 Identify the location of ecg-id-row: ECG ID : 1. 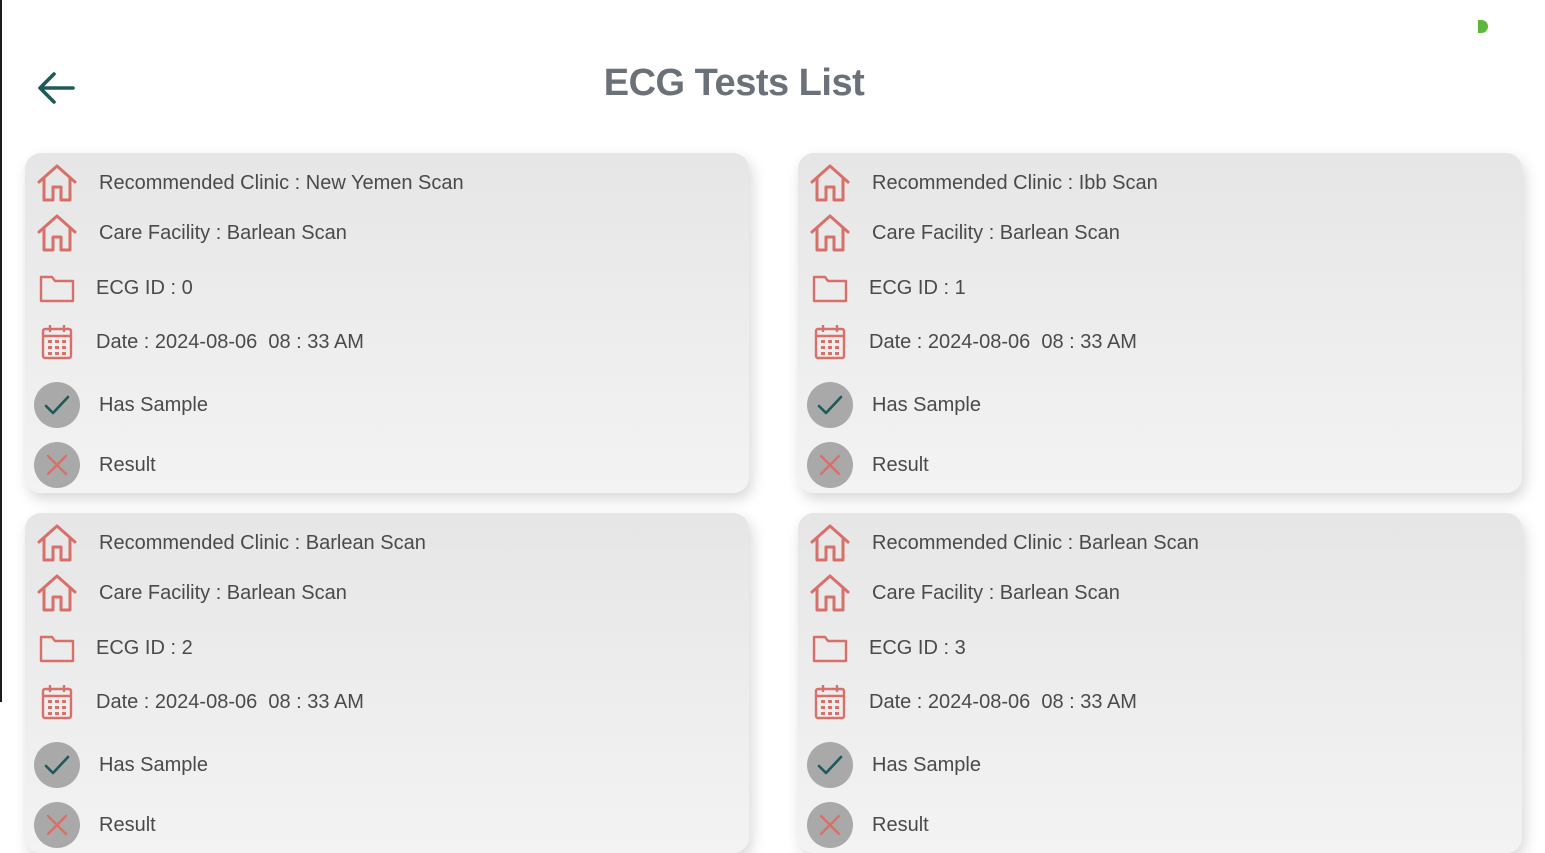
(887, 288).